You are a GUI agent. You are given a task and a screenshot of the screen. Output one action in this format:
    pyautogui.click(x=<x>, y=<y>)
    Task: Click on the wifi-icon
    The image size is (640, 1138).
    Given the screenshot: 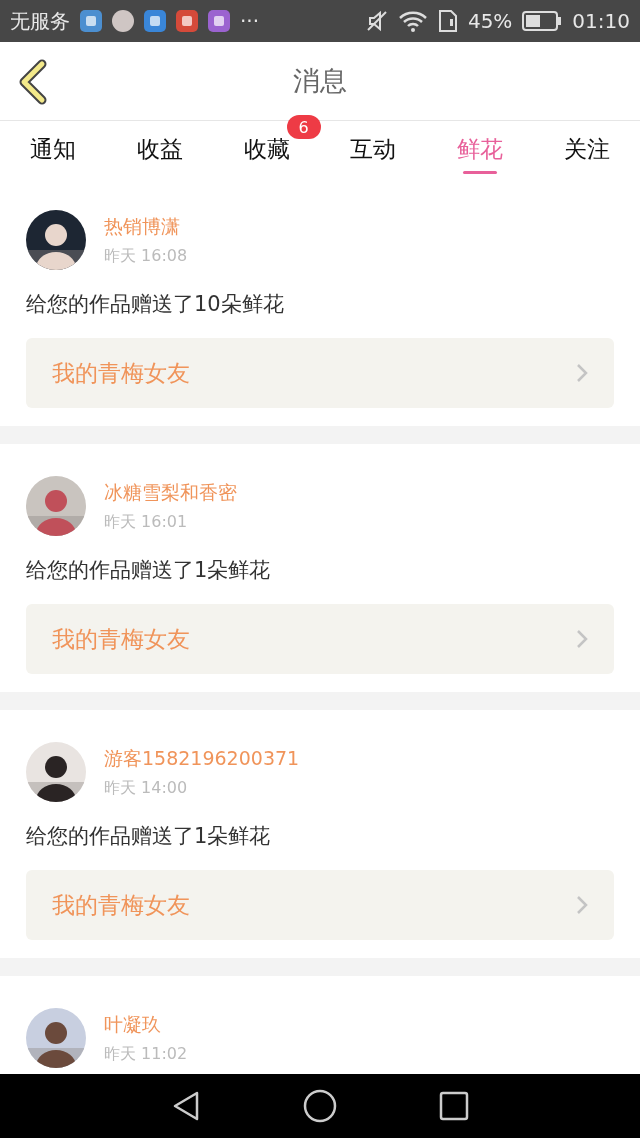 What is the action you would take?
    pyautogui.click(x=412, y=21)
    